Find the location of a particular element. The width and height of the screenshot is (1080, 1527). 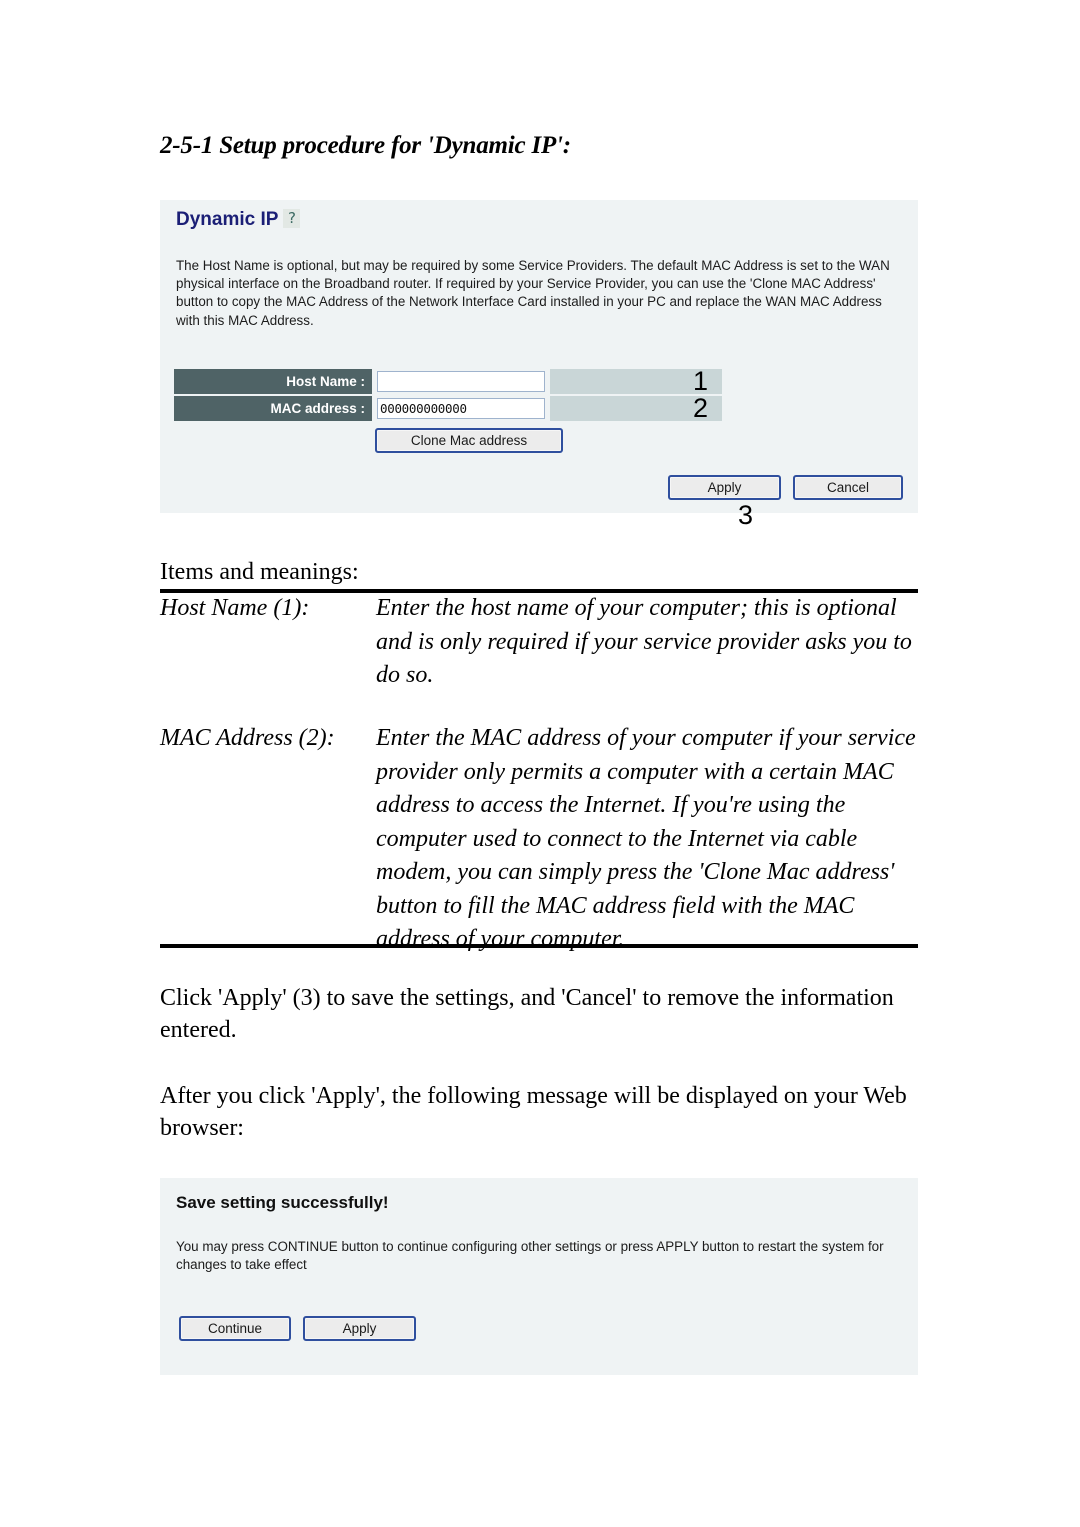

apply-button: Apply is located at coordinates (724, 487).